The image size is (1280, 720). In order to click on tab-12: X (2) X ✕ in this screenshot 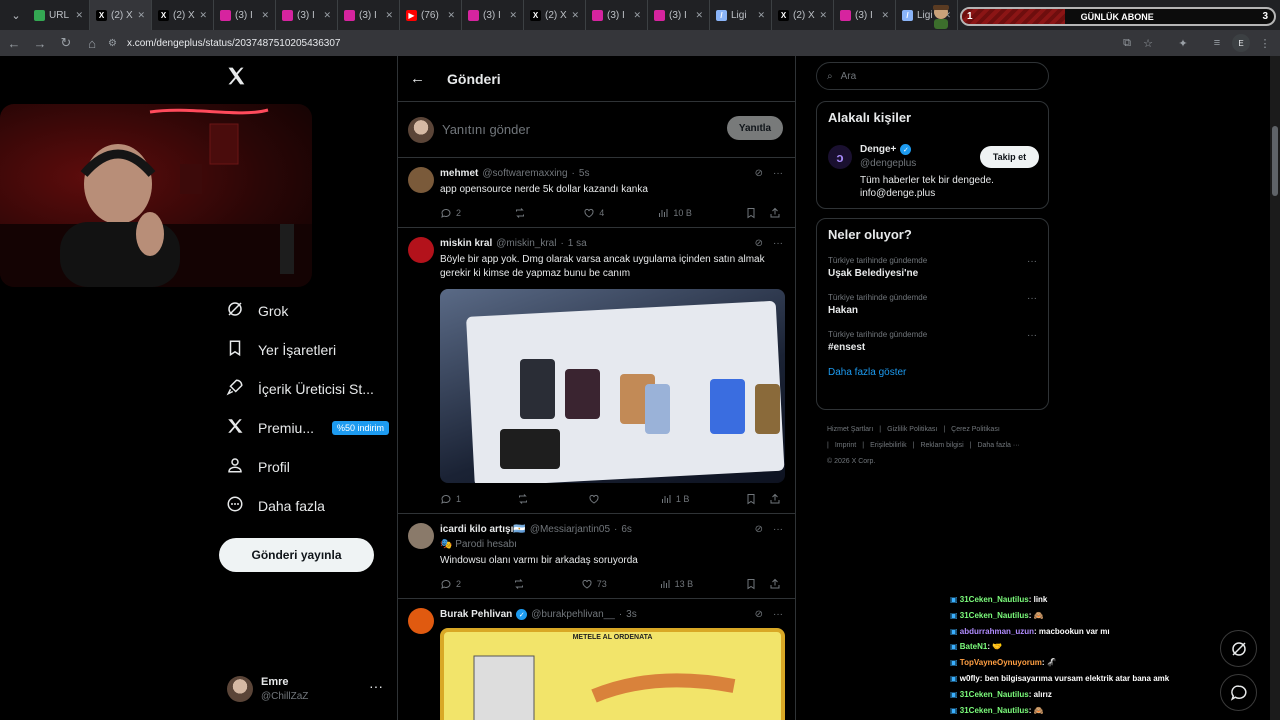, I will do `click(803, 15)`.